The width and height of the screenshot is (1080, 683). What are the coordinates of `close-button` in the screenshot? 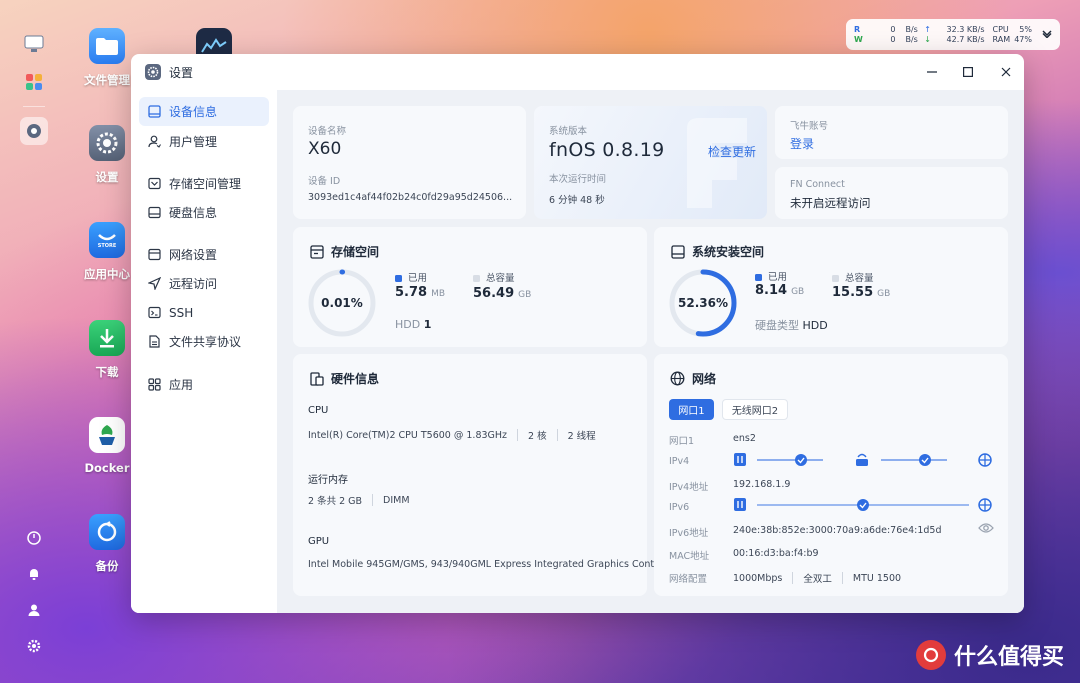 It's located at (1006, 72).